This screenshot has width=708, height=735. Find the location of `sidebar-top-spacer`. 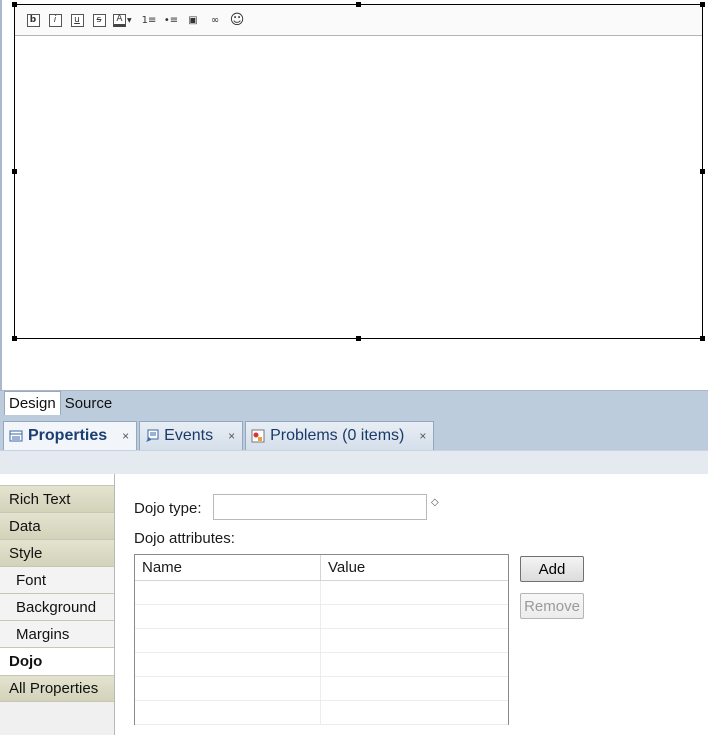

sidebar-top-spacer is located at coordinates (57, 480).